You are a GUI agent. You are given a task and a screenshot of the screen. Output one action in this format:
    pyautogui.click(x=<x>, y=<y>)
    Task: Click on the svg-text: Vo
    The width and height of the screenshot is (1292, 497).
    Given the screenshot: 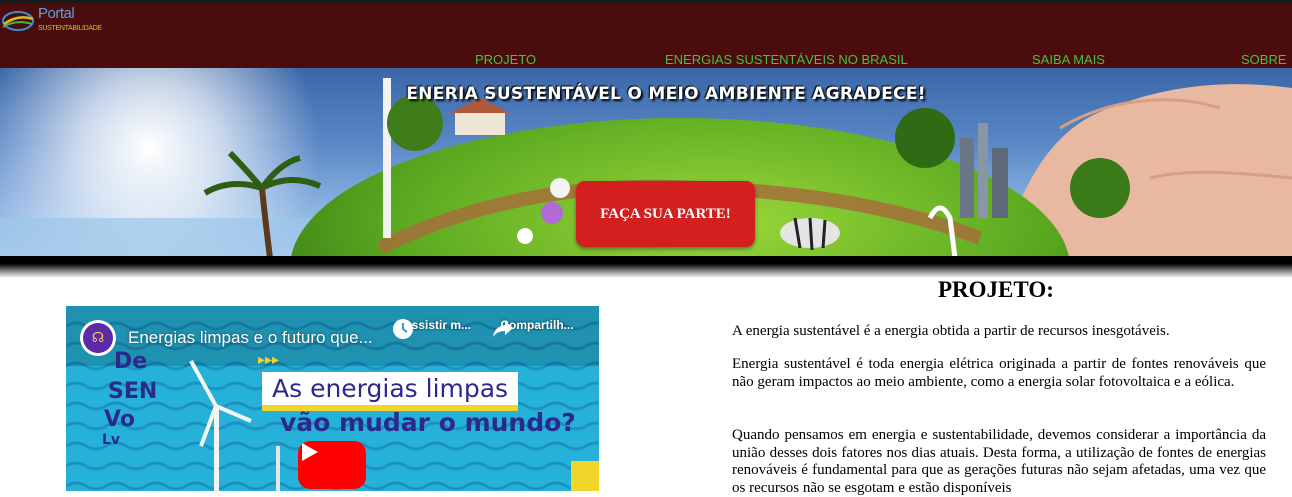 What is the action you would take?
    pyautogui.click(x=119, y=419)
    